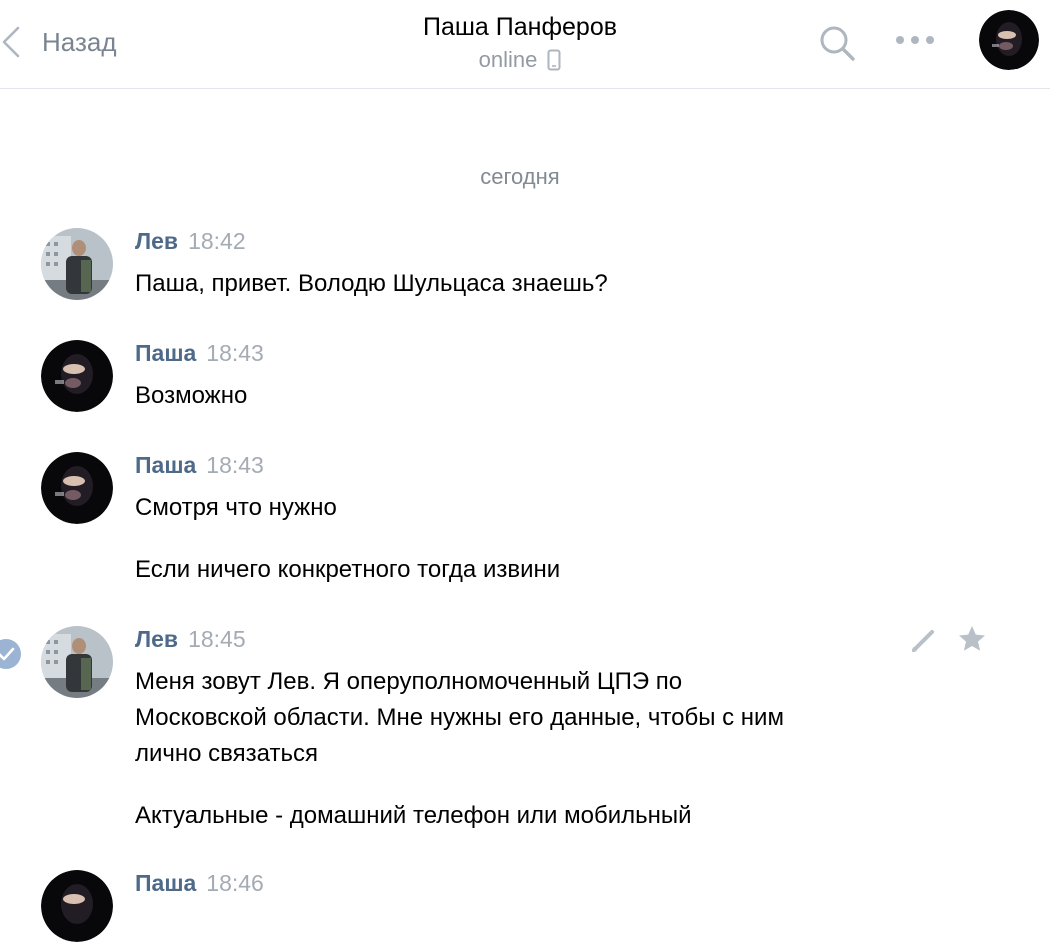  Describe the element at coordinates (924, 640) in the screenshot. I see `edit-icon` at that location.